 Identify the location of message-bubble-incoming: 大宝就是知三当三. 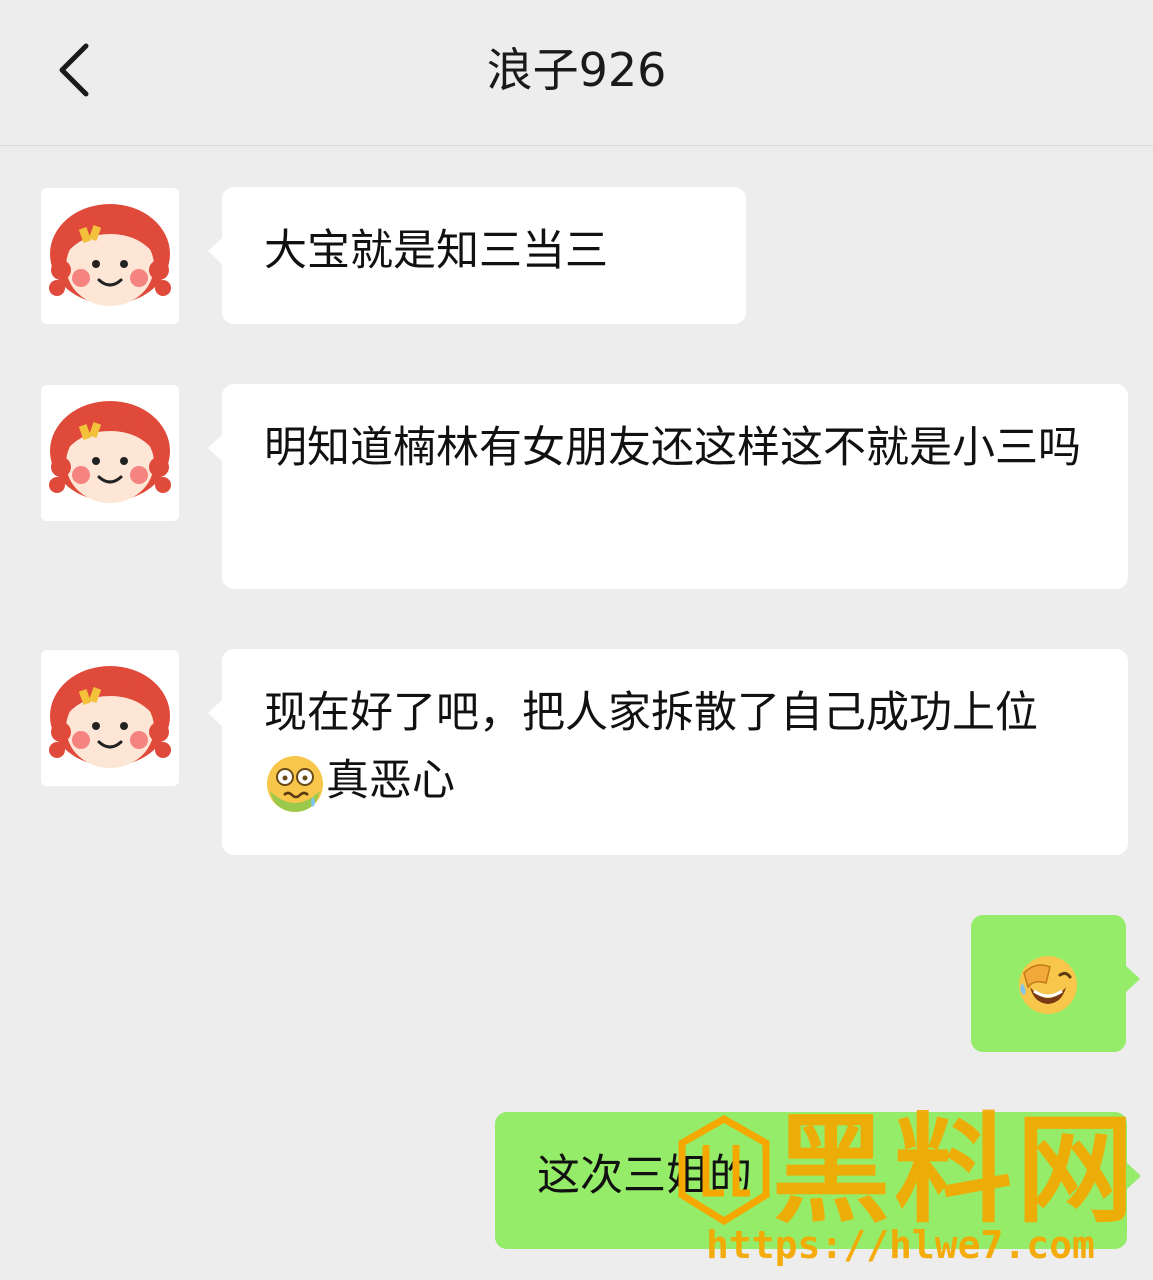
(477, 255).